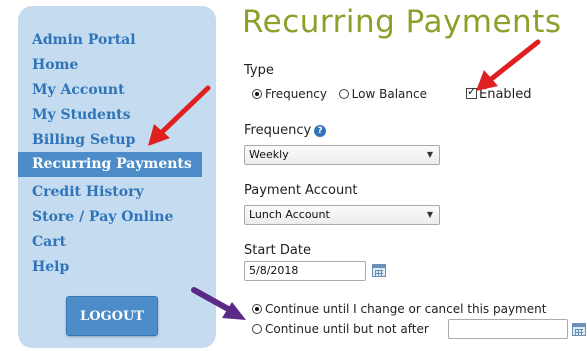  Describe the element at coordinates (296, 94) in the screenshot. I see `frequency-radio-label: Frequency` at that location.